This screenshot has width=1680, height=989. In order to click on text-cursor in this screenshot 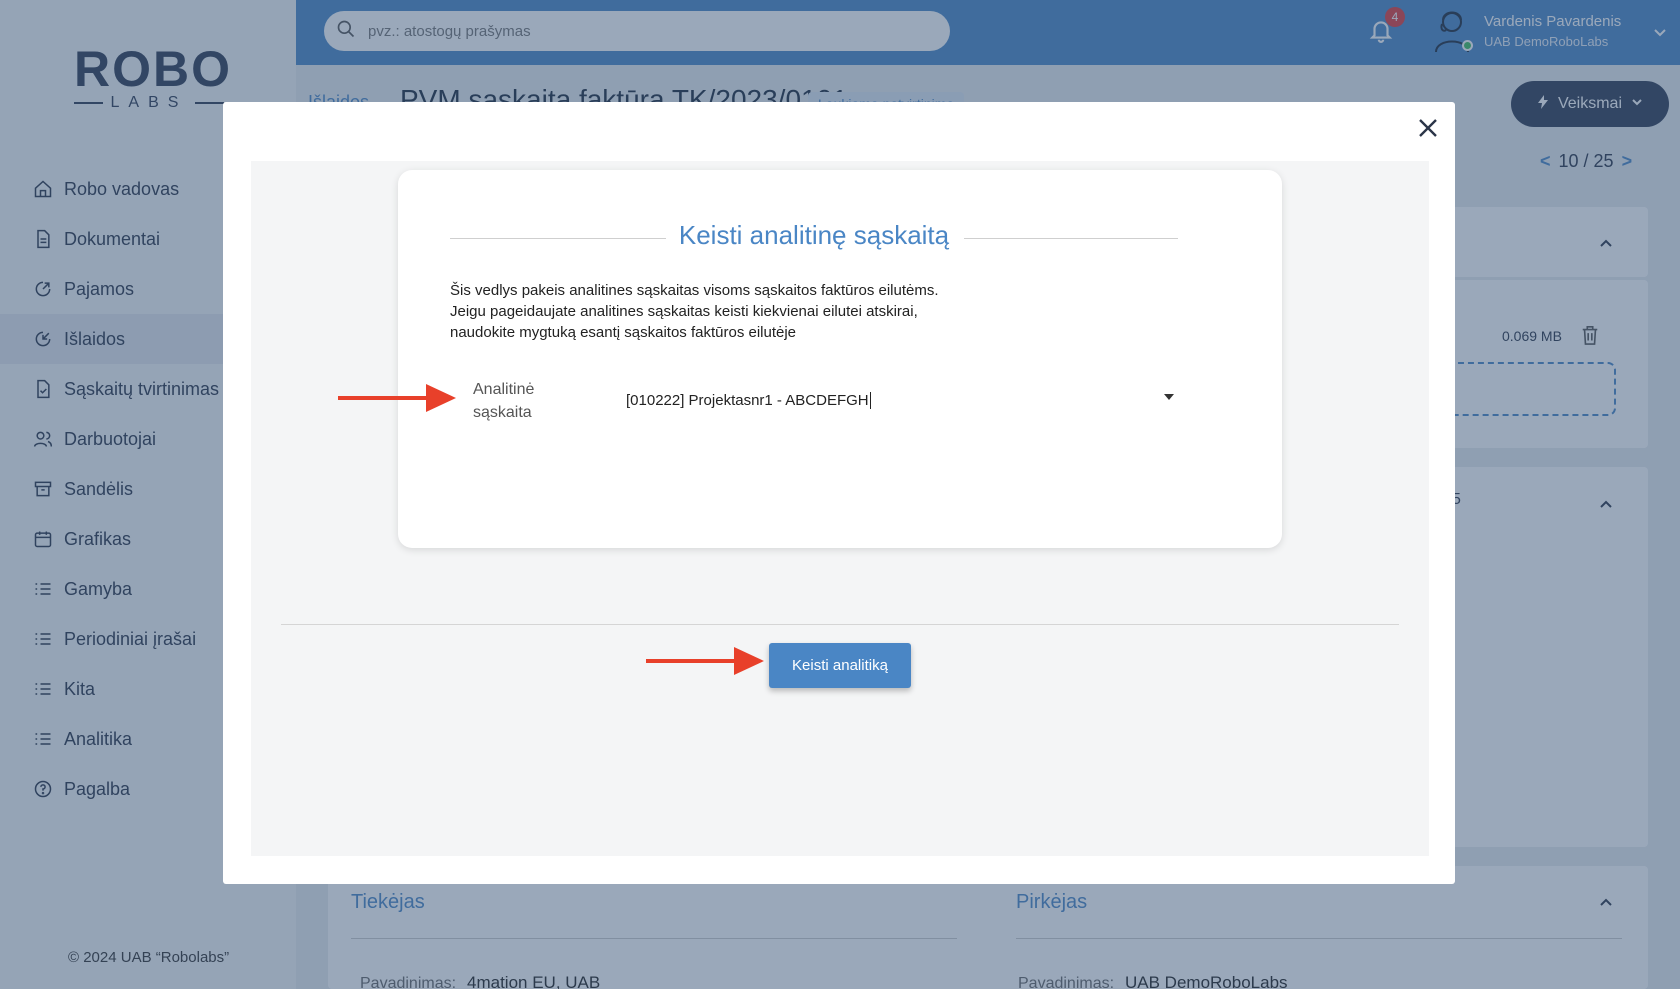, I will do `click(870, 400)`.